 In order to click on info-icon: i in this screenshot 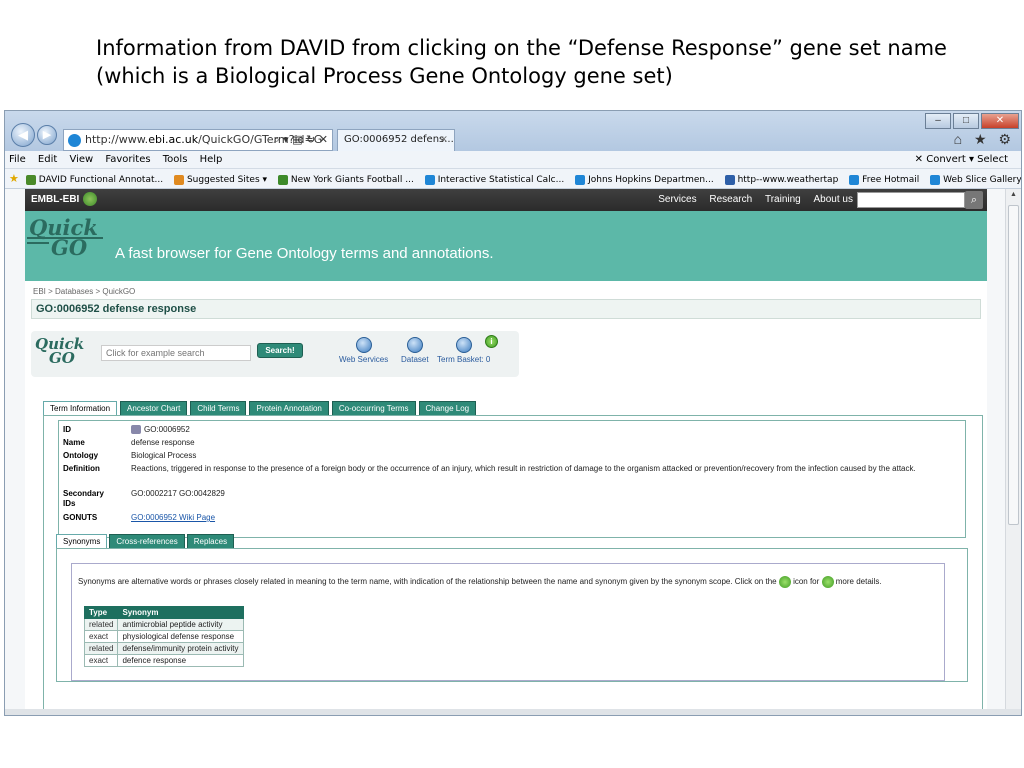, I will do `click(491, 341)`.